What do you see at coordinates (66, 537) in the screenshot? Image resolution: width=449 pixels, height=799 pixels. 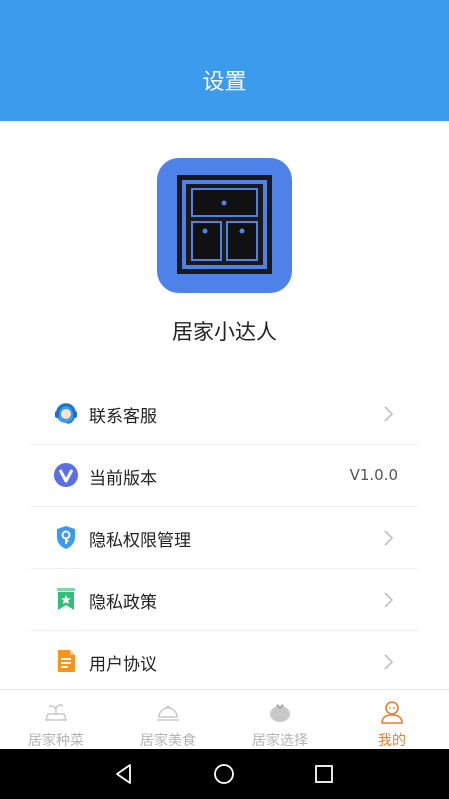 I see `shield-key-icon` at bounding box center [66, 537].